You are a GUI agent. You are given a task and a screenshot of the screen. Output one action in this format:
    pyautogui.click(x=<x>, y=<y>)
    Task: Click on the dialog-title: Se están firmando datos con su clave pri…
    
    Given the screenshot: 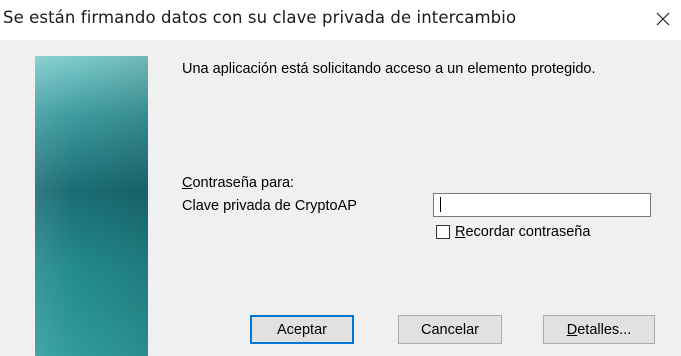 What is the action you would take?
    pyautogui.click(x=260, y=17)
    